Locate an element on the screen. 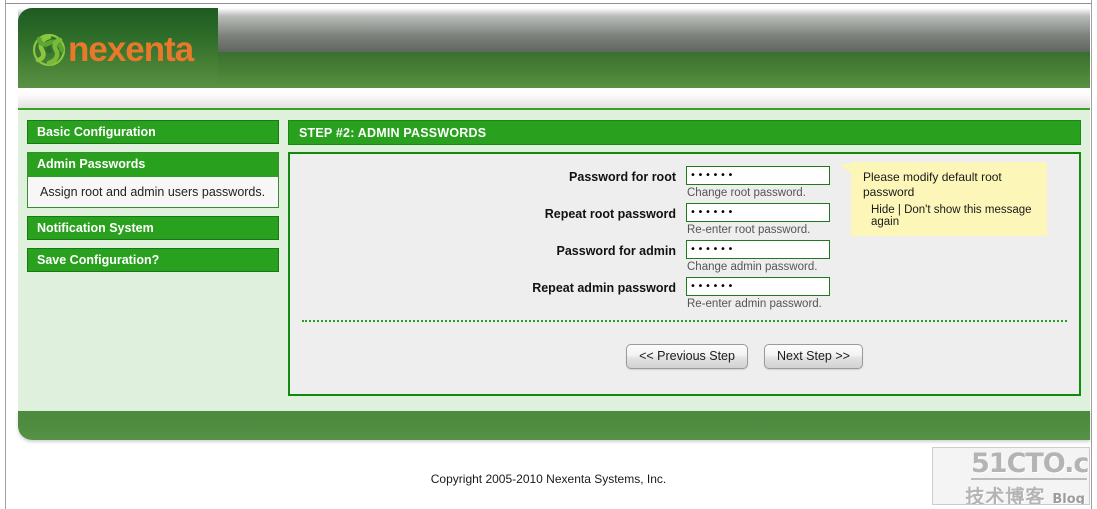 The height and width of the screenshot is (509, 1097). sidebar-item-label: Basic Configuration is located at coordinates (96, 132).